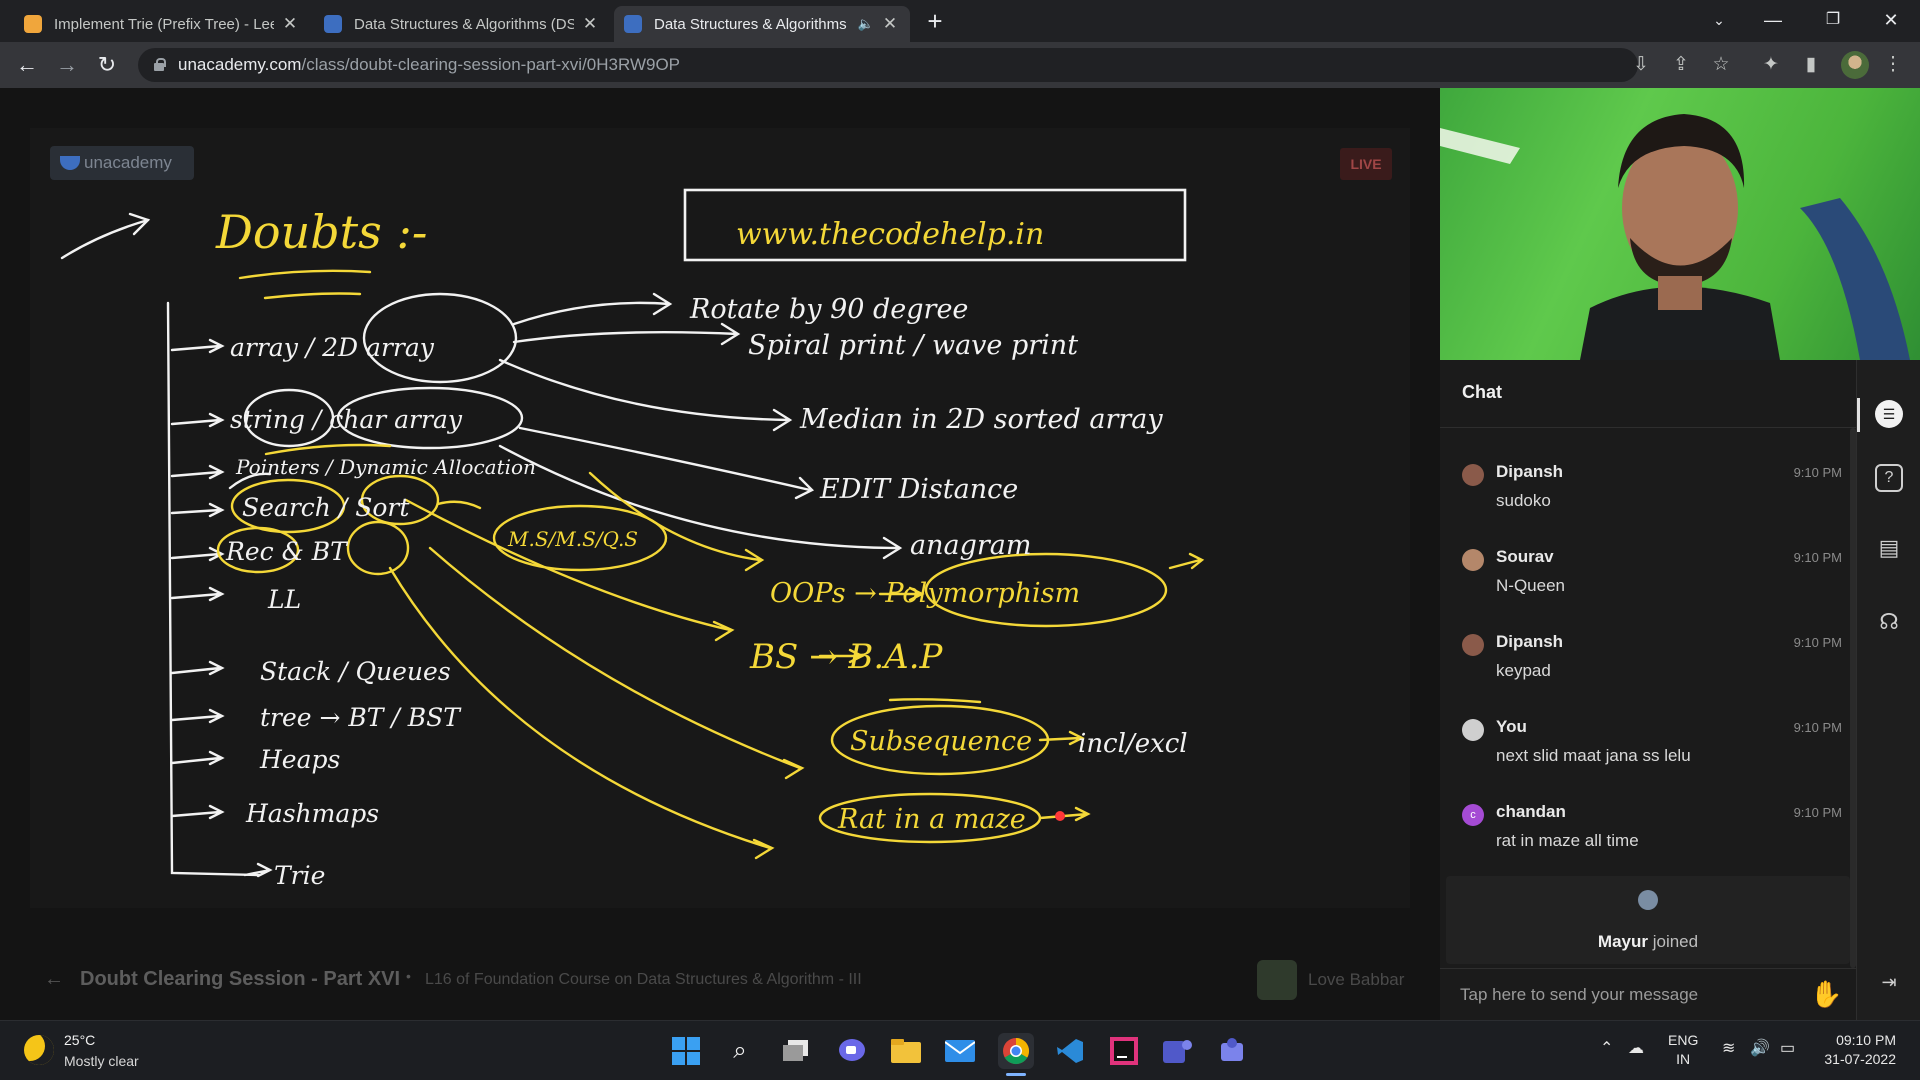 The width and height of the screenshot is (1920, 1080). I want to click on battery-icon: ▭, so click(1787, 1048).